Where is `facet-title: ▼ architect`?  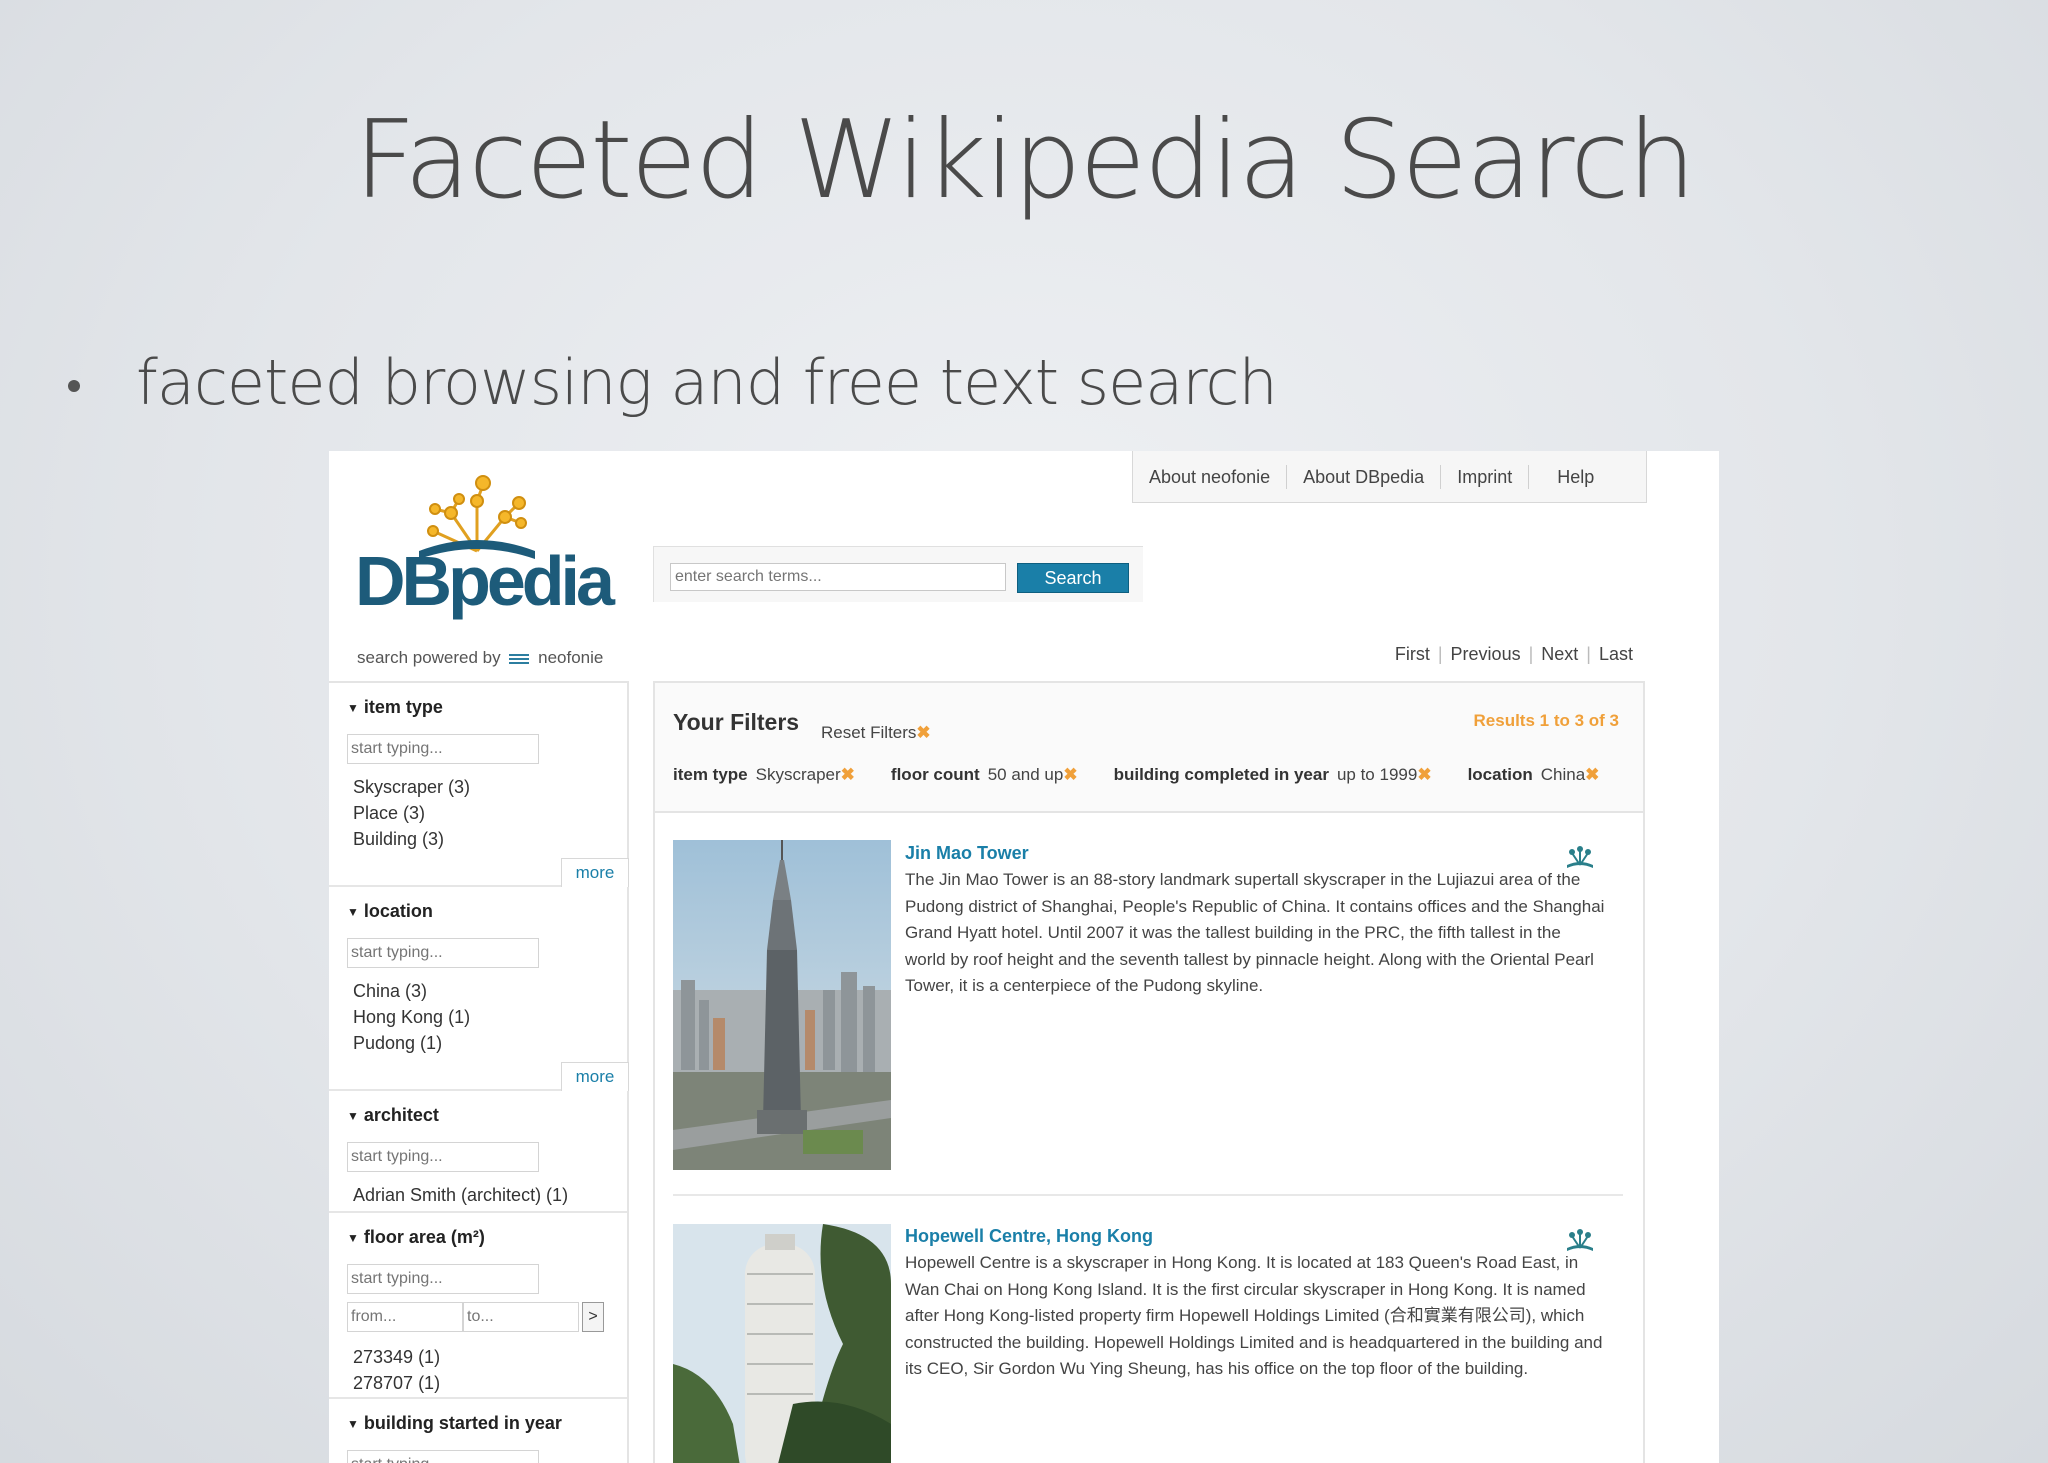
facet-title: ▼ architect is located at coordinates (487, 1115).